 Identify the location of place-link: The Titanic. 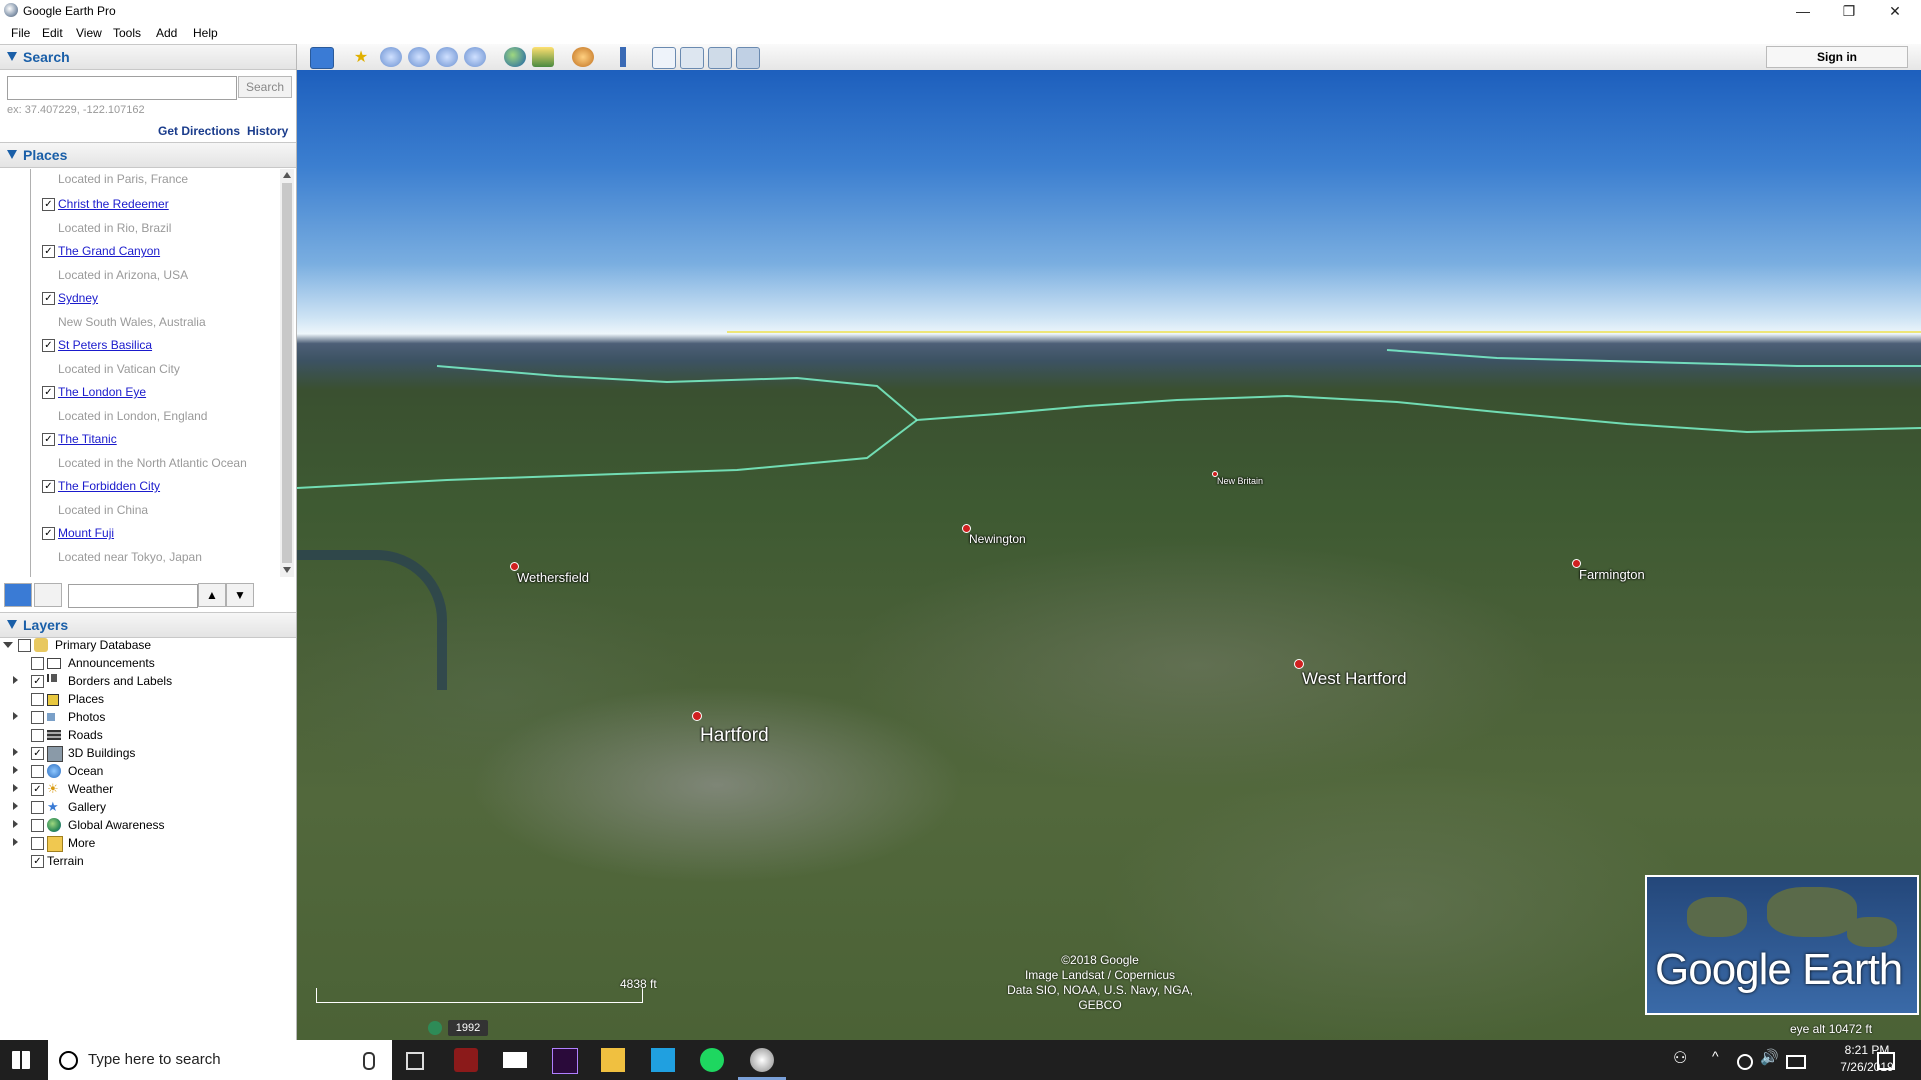
(87, 439).